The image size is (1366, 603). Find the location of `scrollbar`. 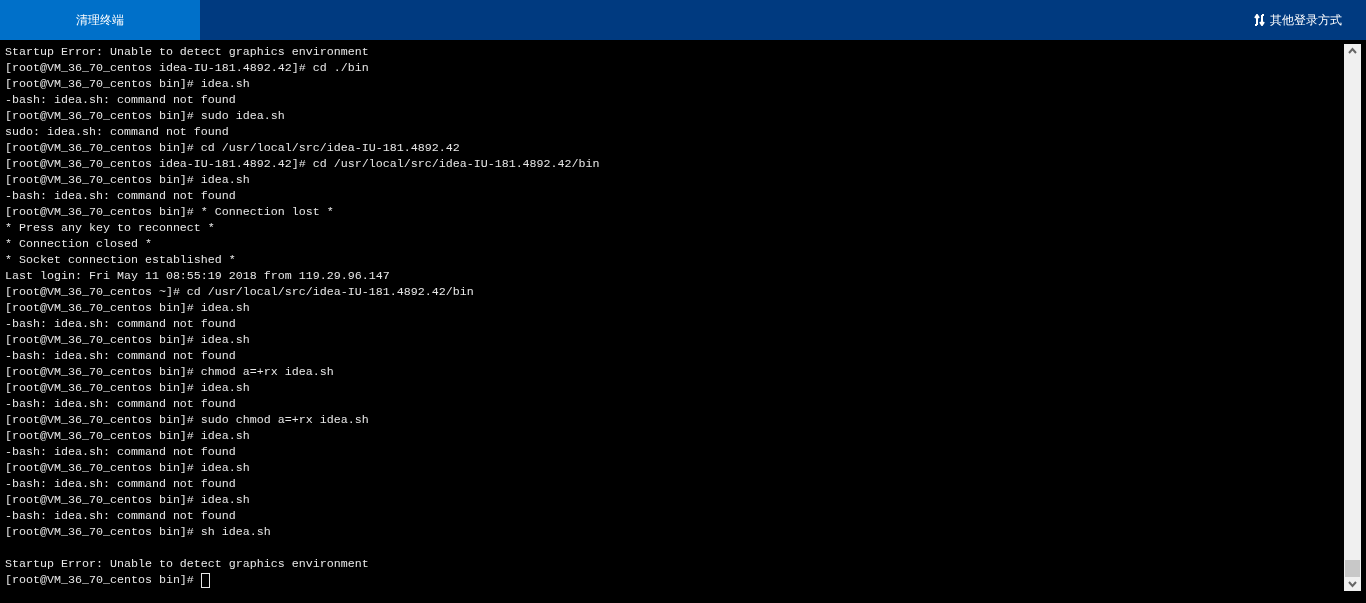

scrollbar is located at coordinates (1352, 317).